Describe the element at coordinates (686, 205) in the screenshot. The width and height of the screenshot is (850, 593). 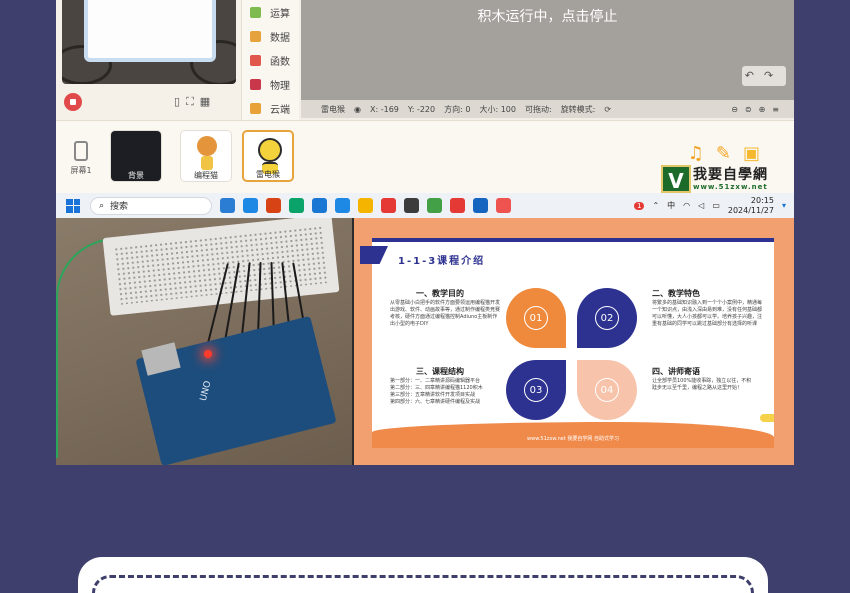
I see `wifi-icon: ◠` at that location.